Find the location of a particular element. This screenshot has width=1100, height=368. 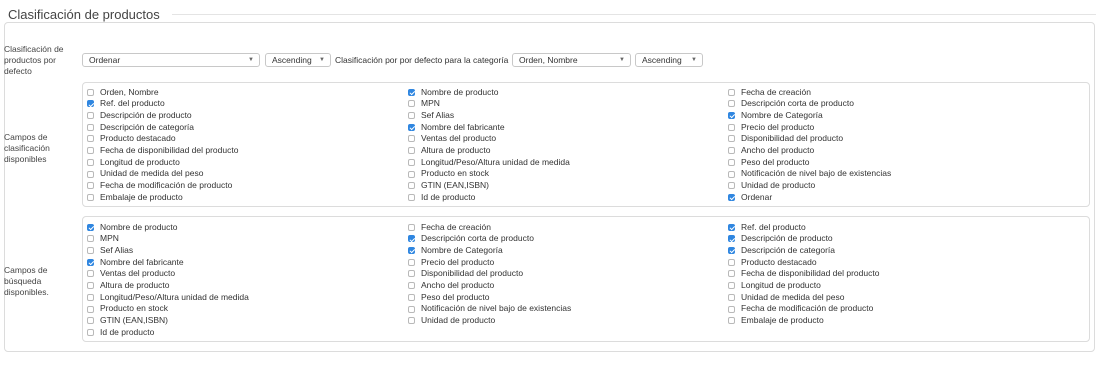

checkbox-label: Peso del producto is located at coordinates (455, 296).